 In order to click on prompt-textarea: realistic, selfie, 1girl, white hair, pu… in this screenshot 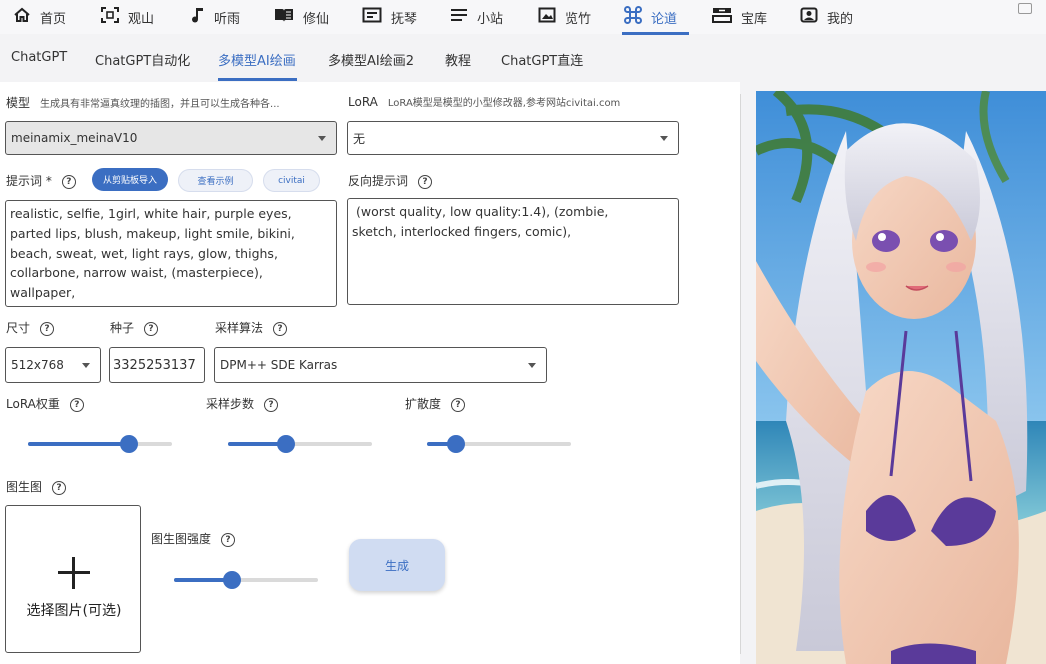, I will do `click(171, 253)`.